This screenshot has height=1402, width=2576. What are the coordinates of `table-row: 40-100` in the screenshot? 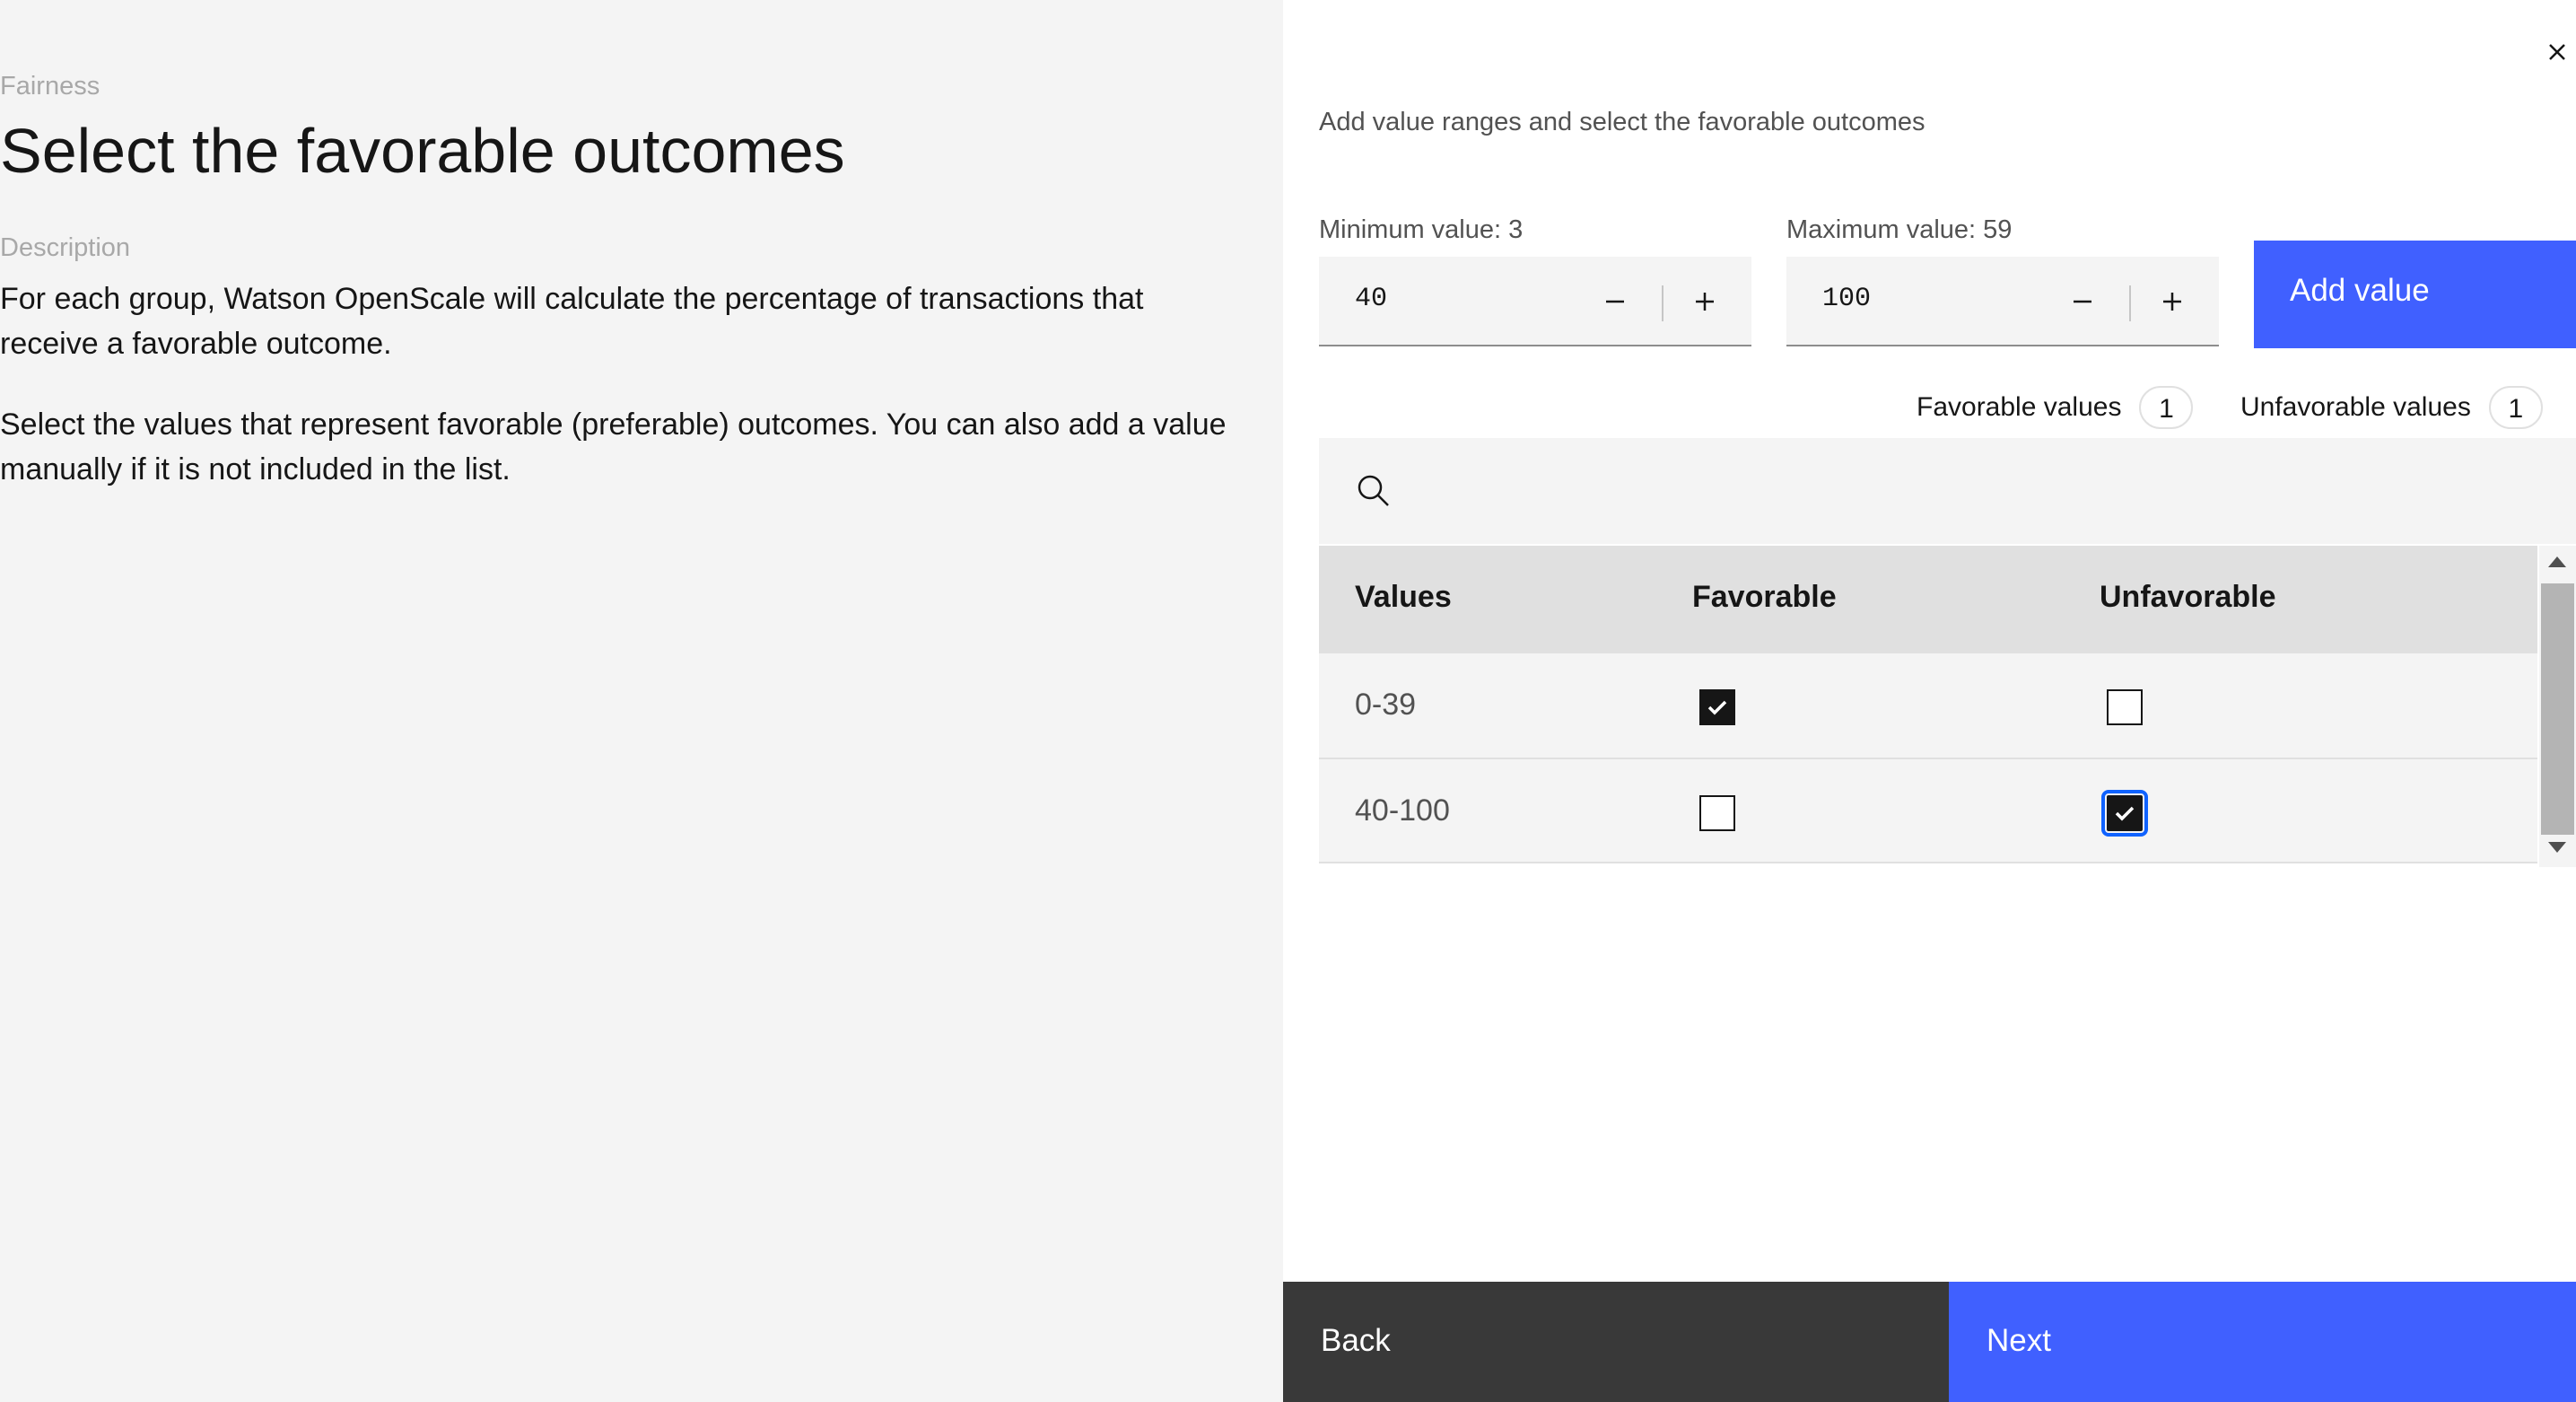 It's located at (1928, 811).